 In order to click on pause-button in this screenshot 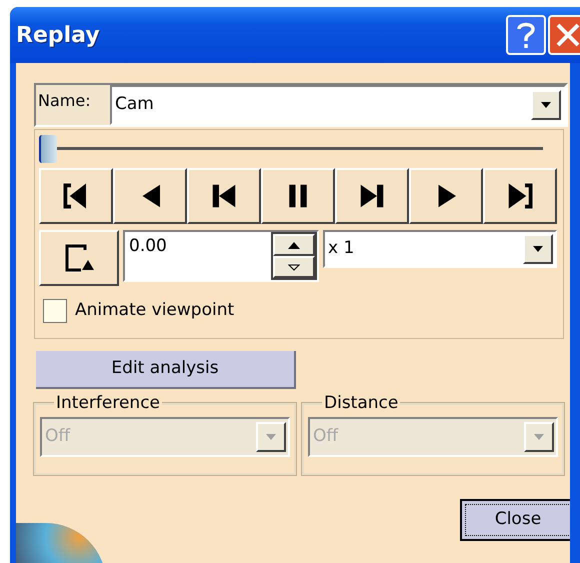, I will do `click(298, 196)`.